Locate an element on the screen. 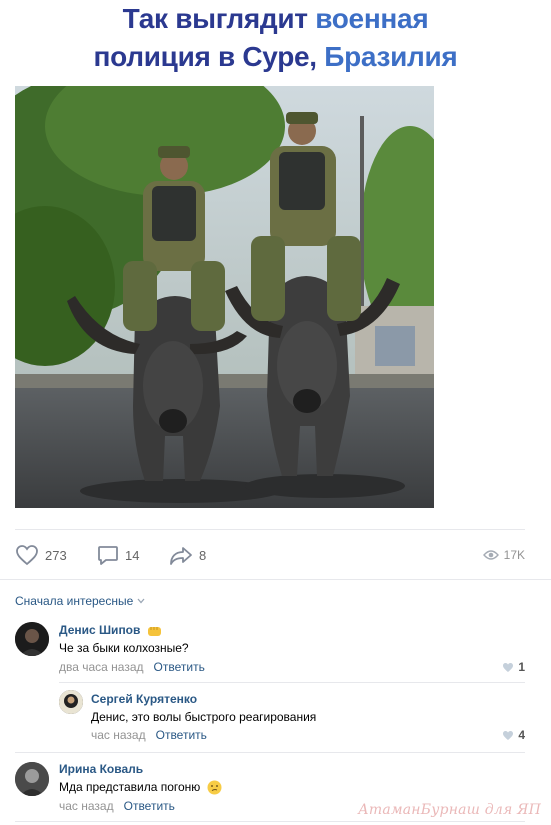 Image resolution: width=551 pixels, height=825 pixels. post-actions: 273 14 8 17K is located at coordinates (270, 555).